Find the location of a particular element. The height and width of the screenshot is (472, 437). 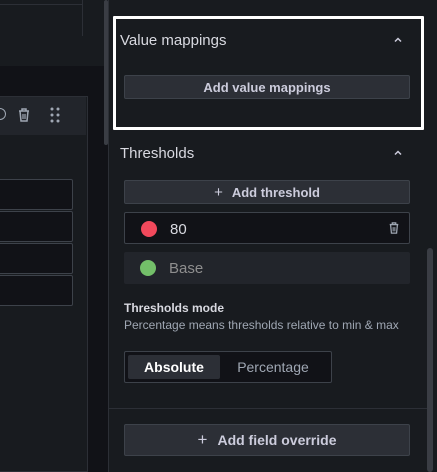

add-field-override-button: + Add field override is located at coordinates (267, 440).